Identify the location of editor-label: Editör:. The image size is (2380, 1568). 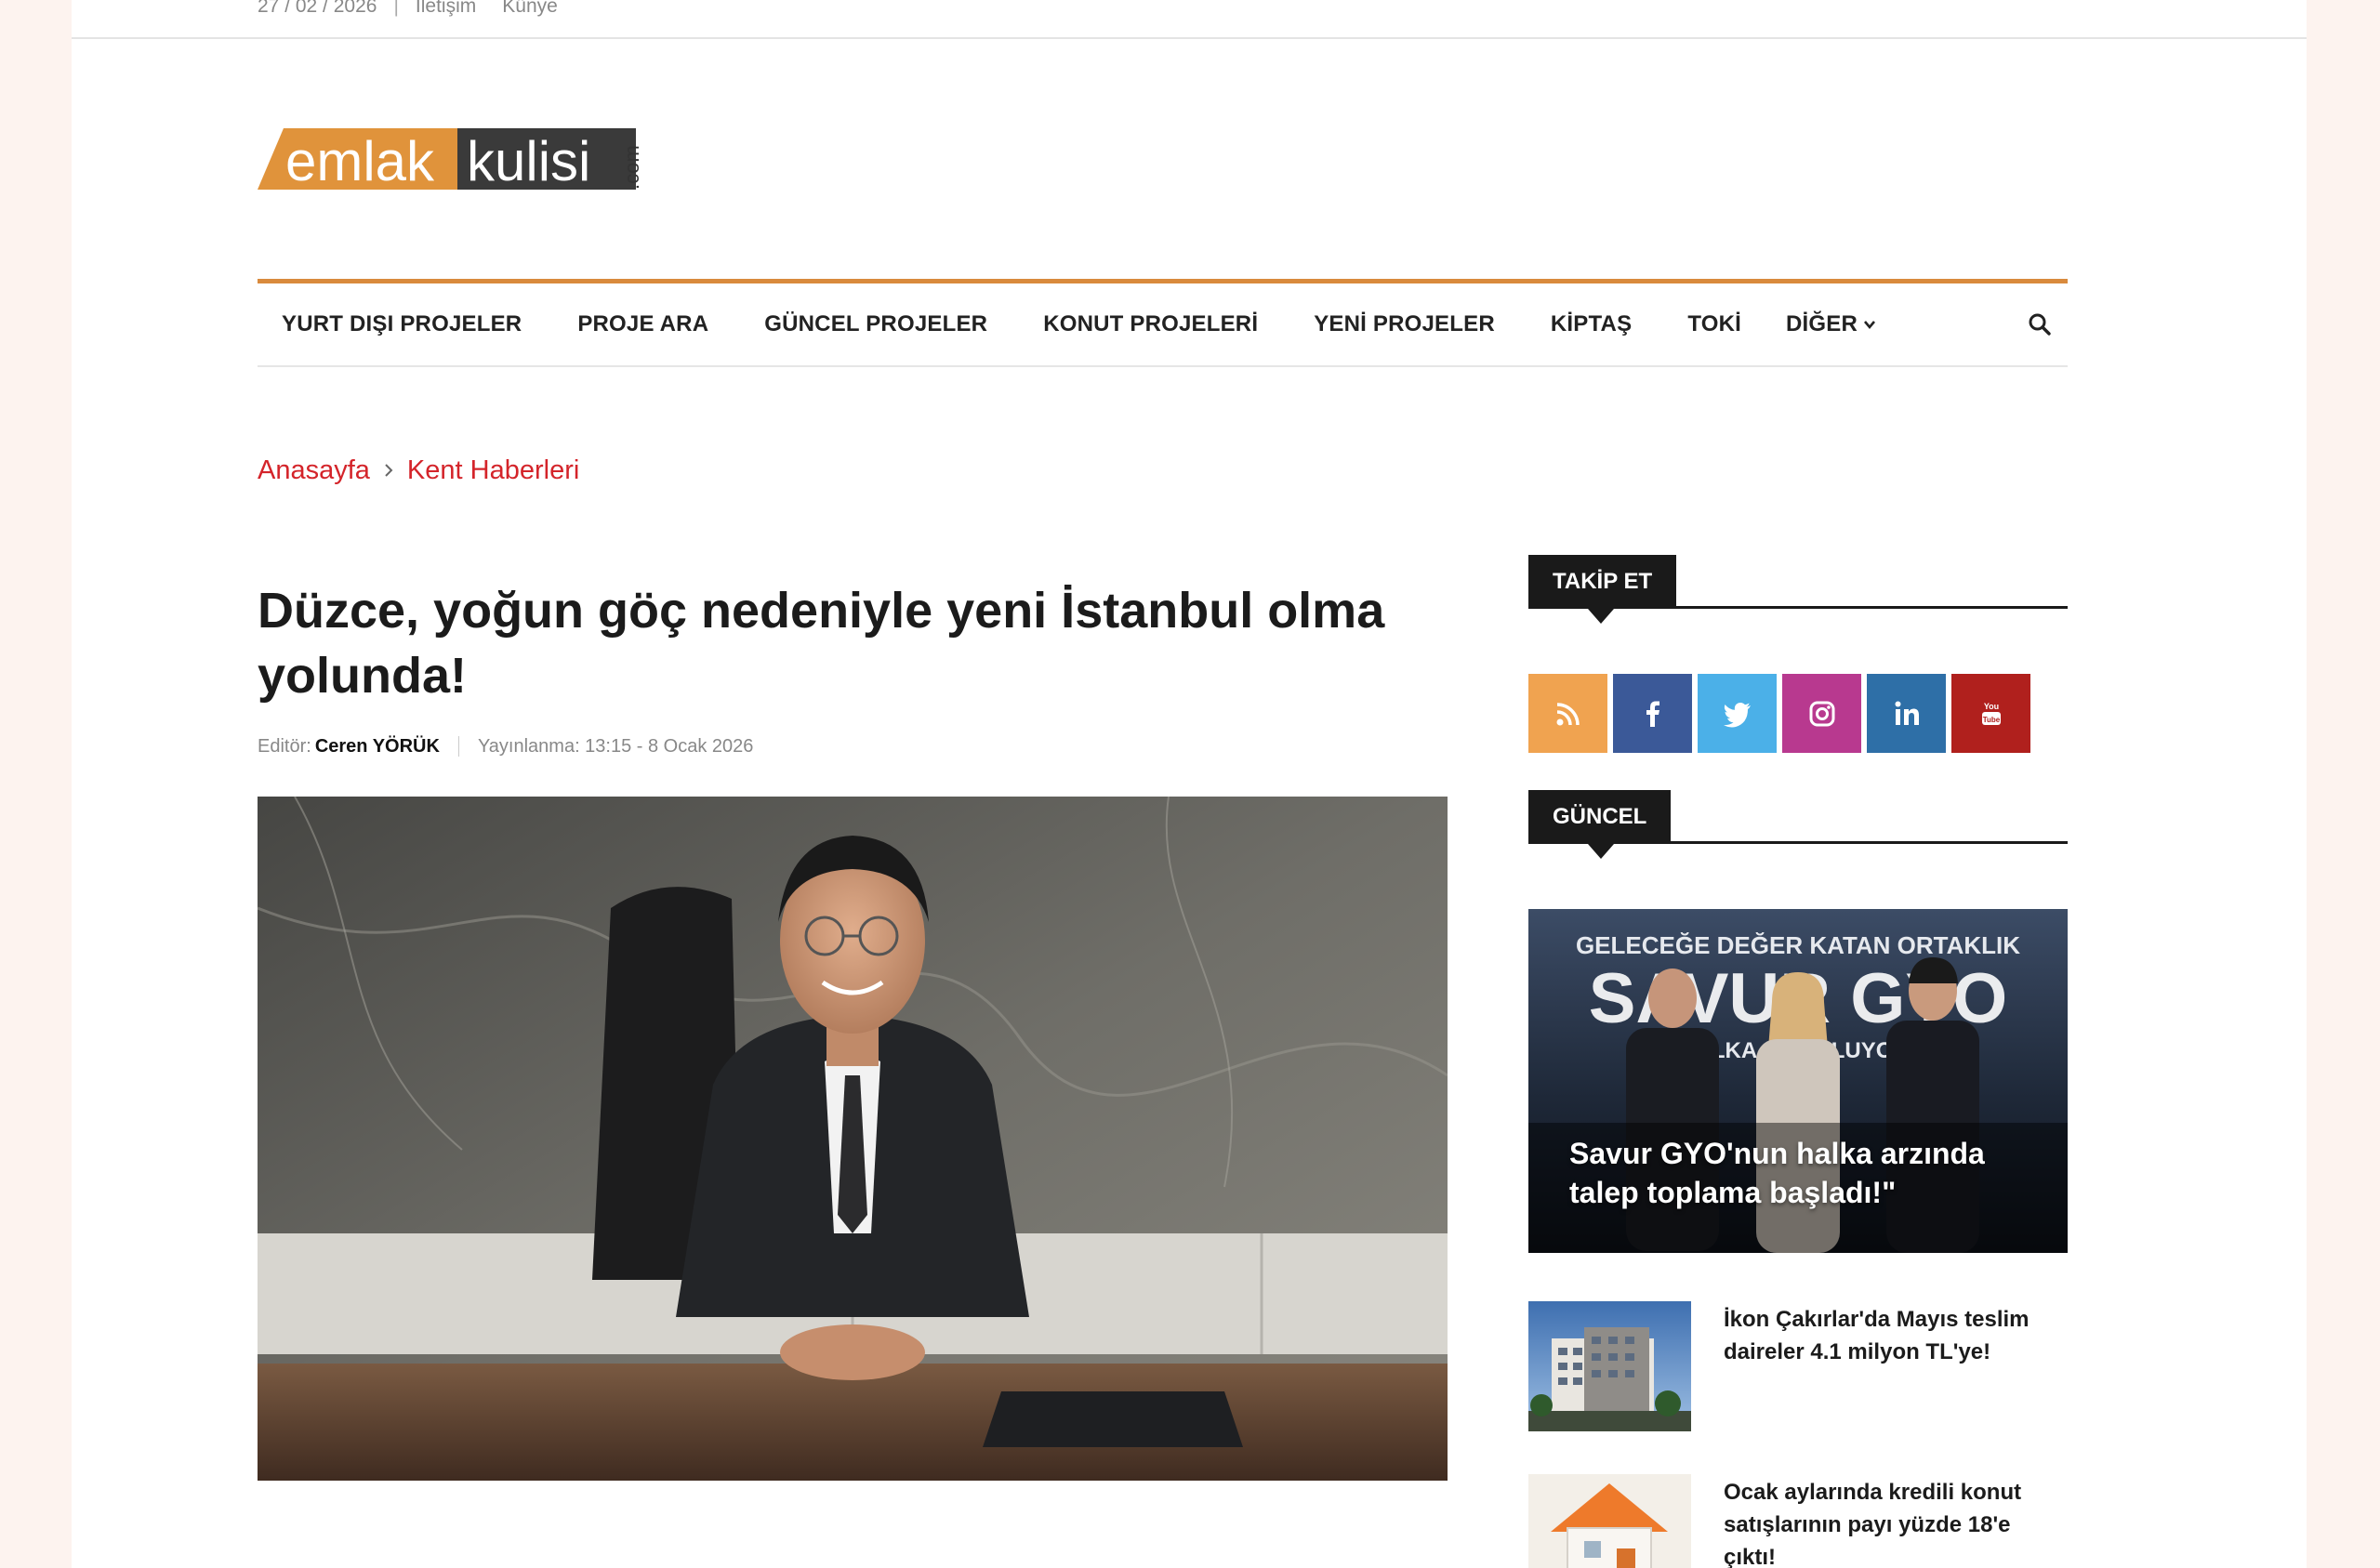
(284, 746).